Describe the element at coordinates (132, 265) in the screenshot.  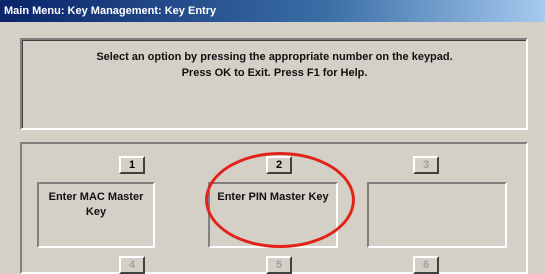
I see `option-4-button: 4` at that location.